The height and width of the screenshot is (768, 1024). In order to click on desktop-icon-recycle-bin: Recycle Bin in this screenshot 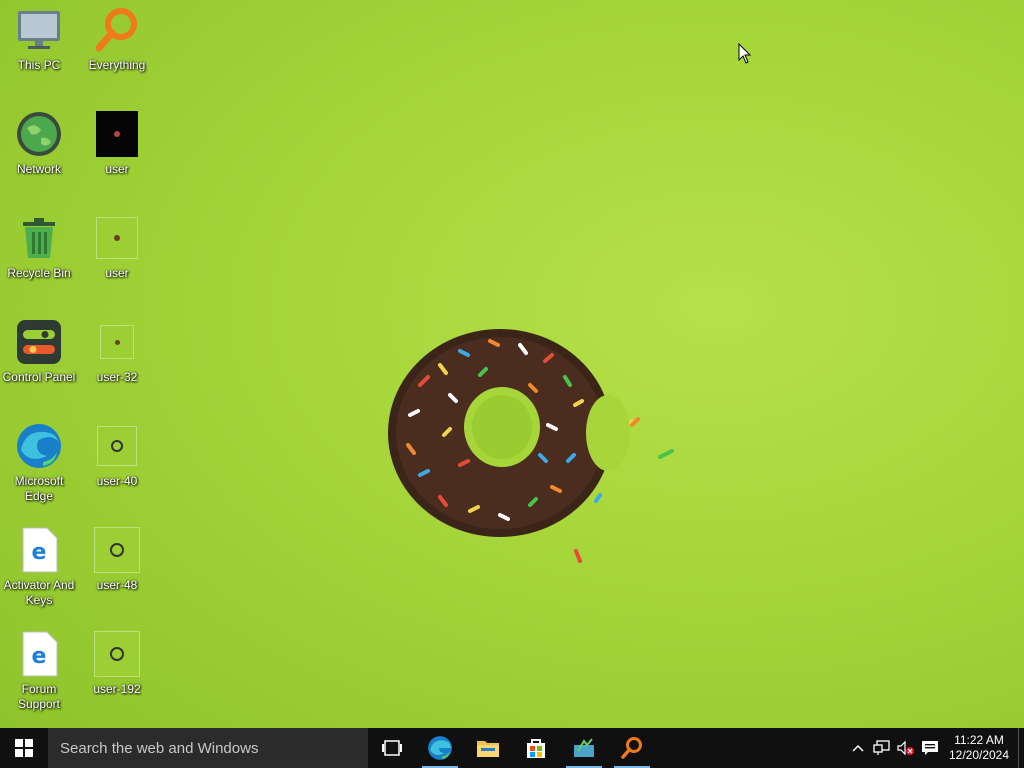, I will do `click(39, 247)`.